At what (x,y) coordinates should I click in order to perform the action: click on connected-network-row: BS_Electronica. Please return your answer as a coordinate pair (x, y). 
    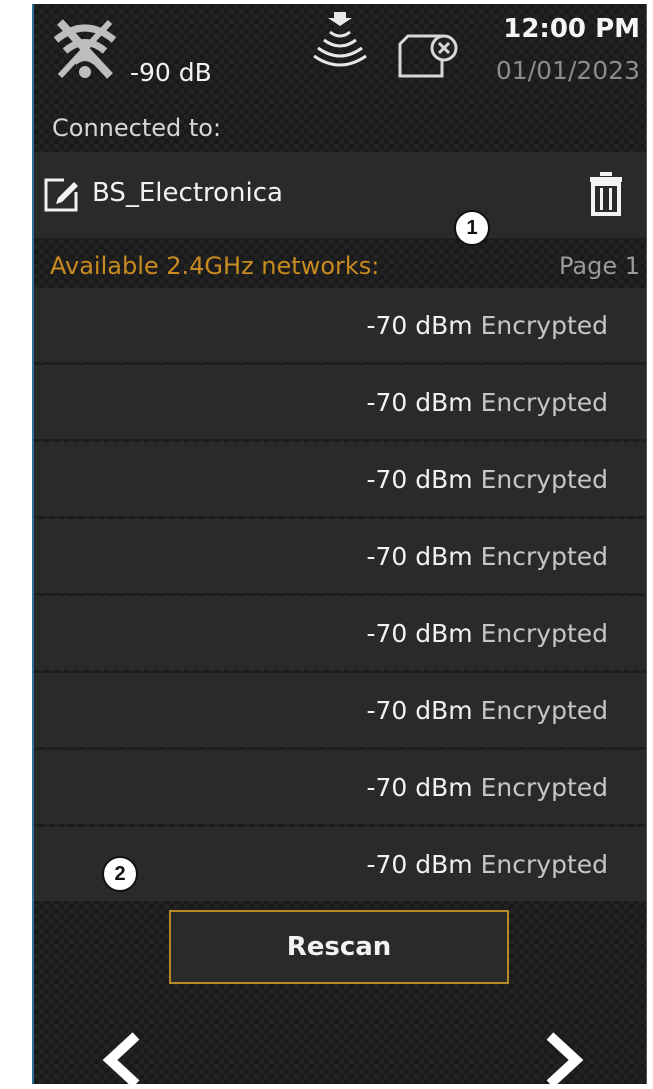
    Looking at the image, I should click on (340, 195).